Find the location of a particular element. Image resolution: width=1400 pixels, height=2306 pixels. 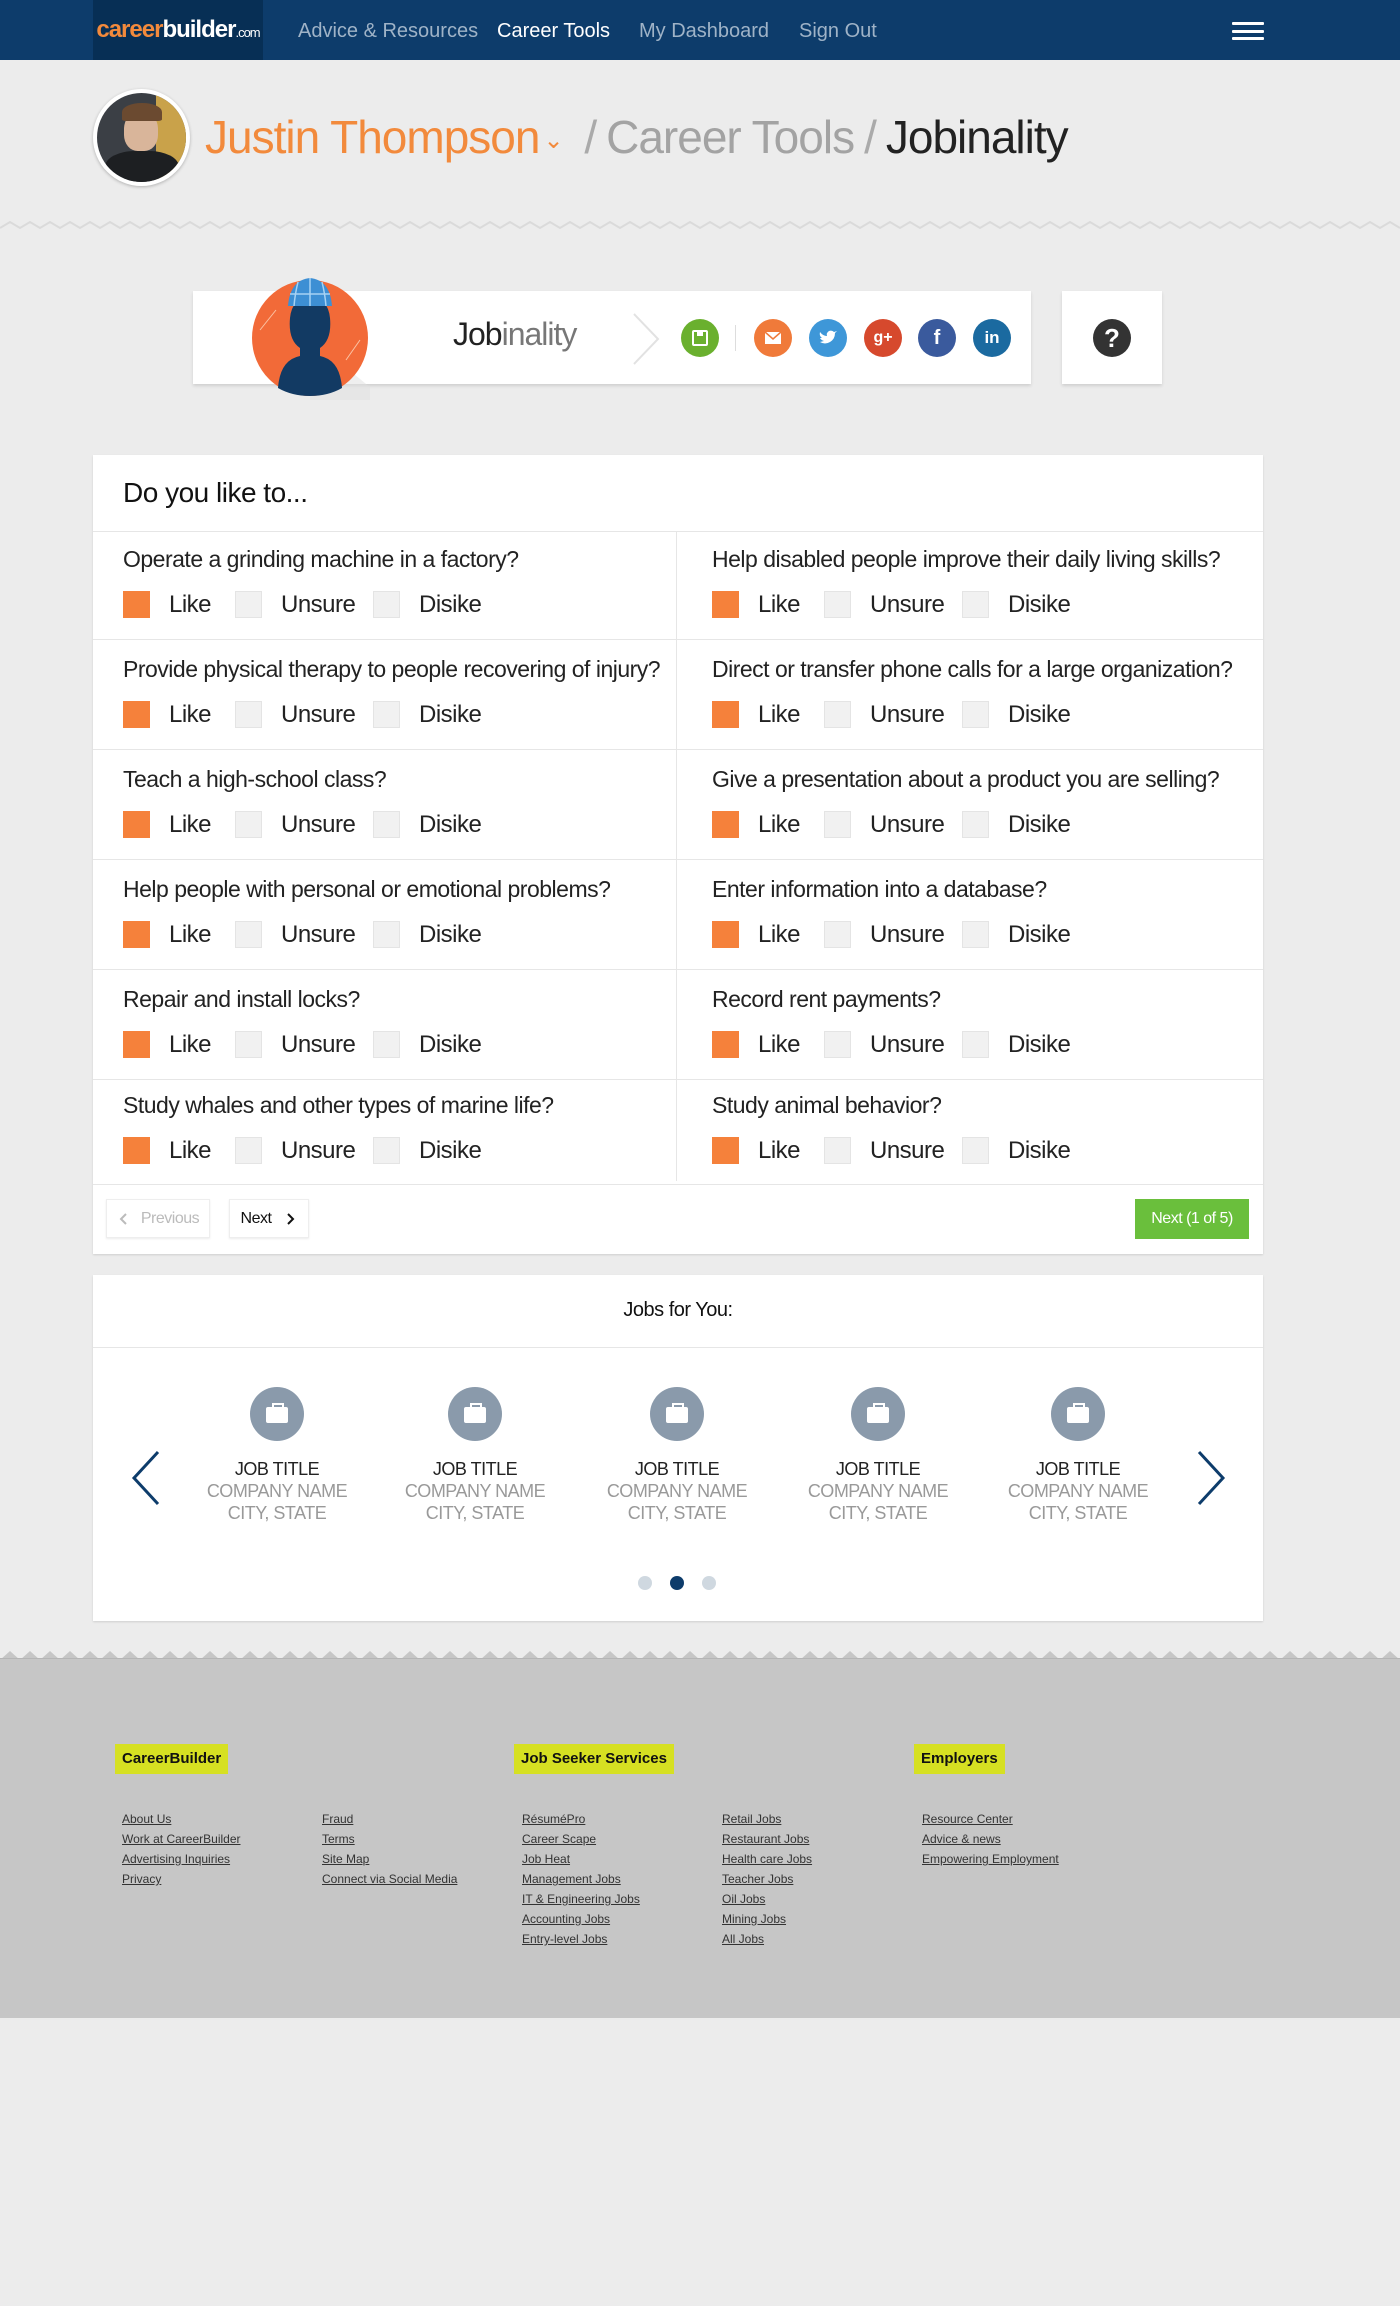

footer-link: Work at CareerBuilder is located at coordinates (181, 1839).